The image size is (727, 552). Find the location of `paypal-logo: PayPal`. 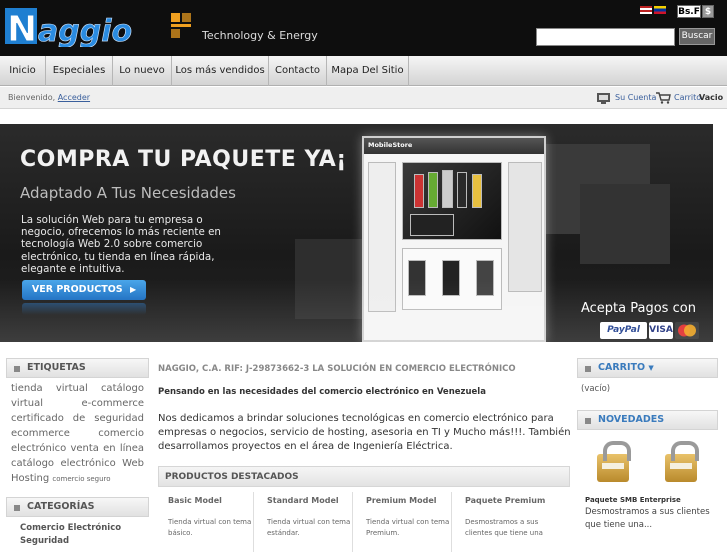

paypal-logo: PayPal is located at coordinates (623, 330).